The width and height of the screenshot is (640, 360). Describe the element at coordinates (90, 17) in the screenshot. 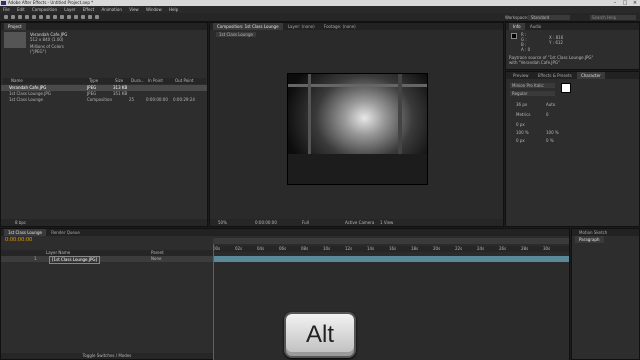

I see `roto-brush-tool-icon` at that location.